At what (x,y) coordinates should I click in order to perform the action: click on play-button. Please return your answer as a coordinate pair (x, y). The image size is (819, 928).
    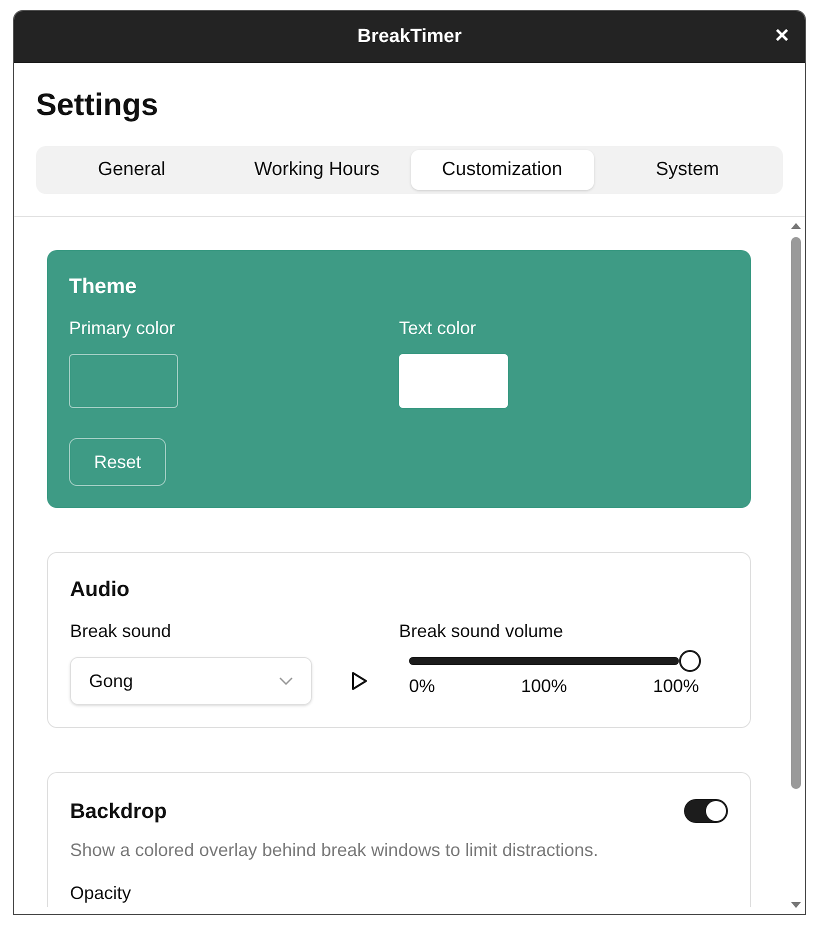
    Looking at the image, I should click on (359, 681).